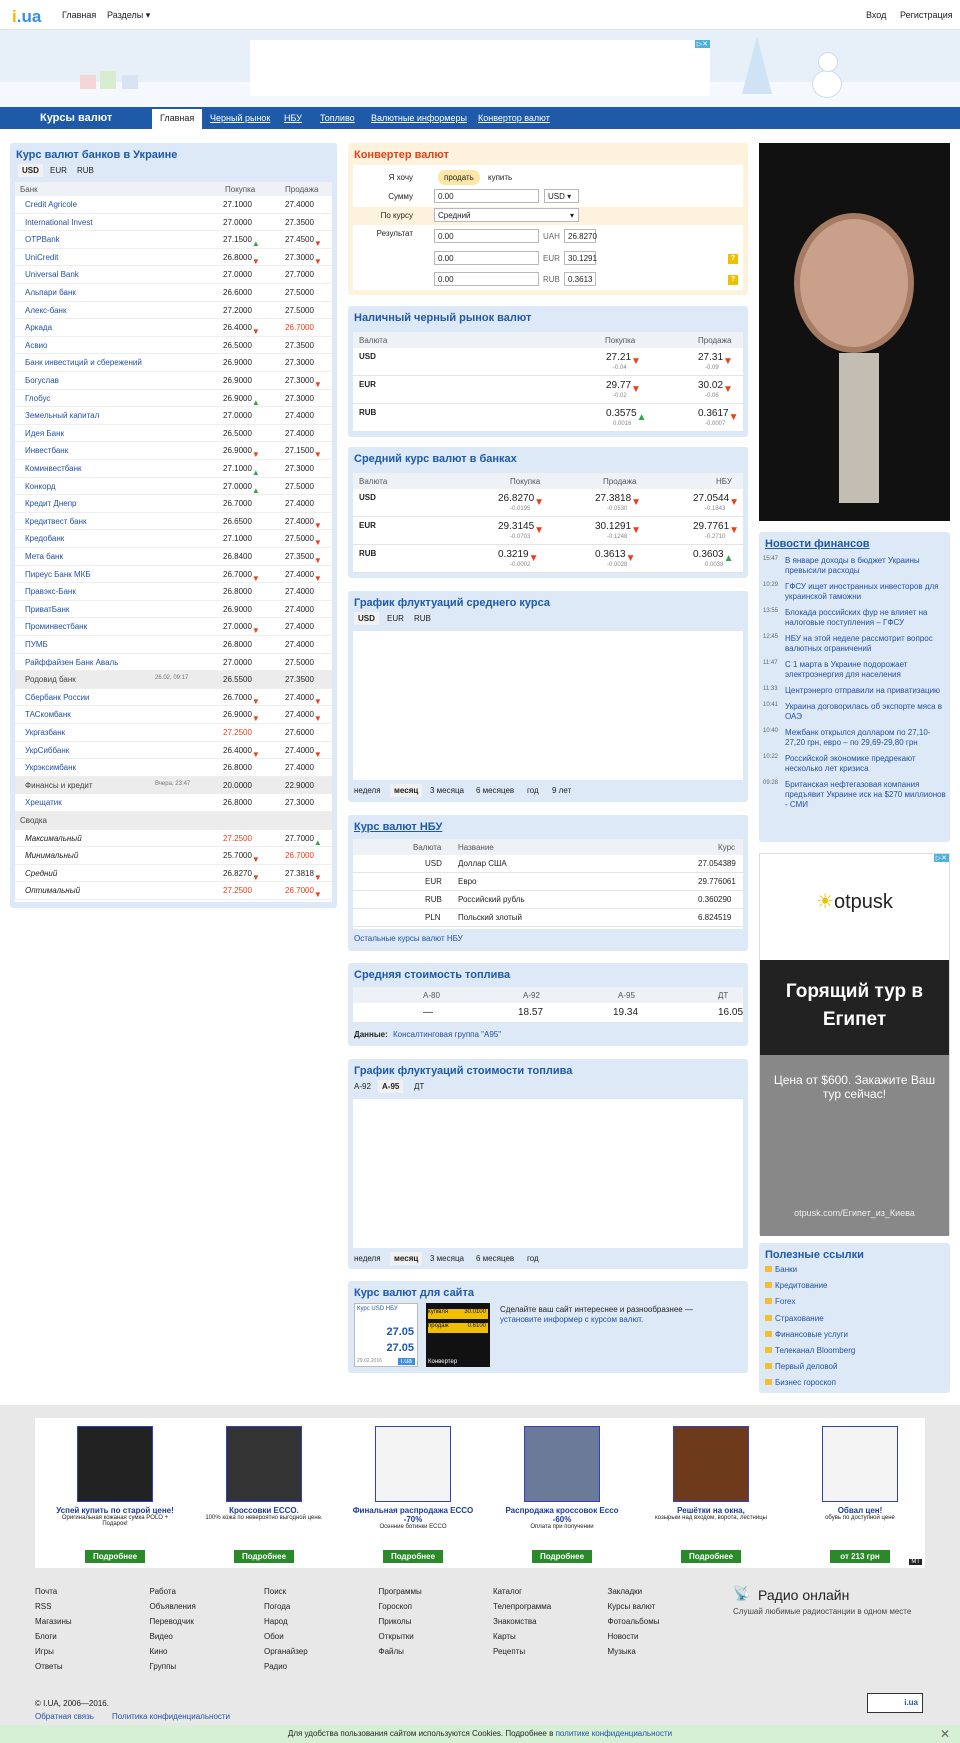  Describe the element at coordinates (44, 556) in the screenshot. I see `bank-name: Мета банк` at that location.